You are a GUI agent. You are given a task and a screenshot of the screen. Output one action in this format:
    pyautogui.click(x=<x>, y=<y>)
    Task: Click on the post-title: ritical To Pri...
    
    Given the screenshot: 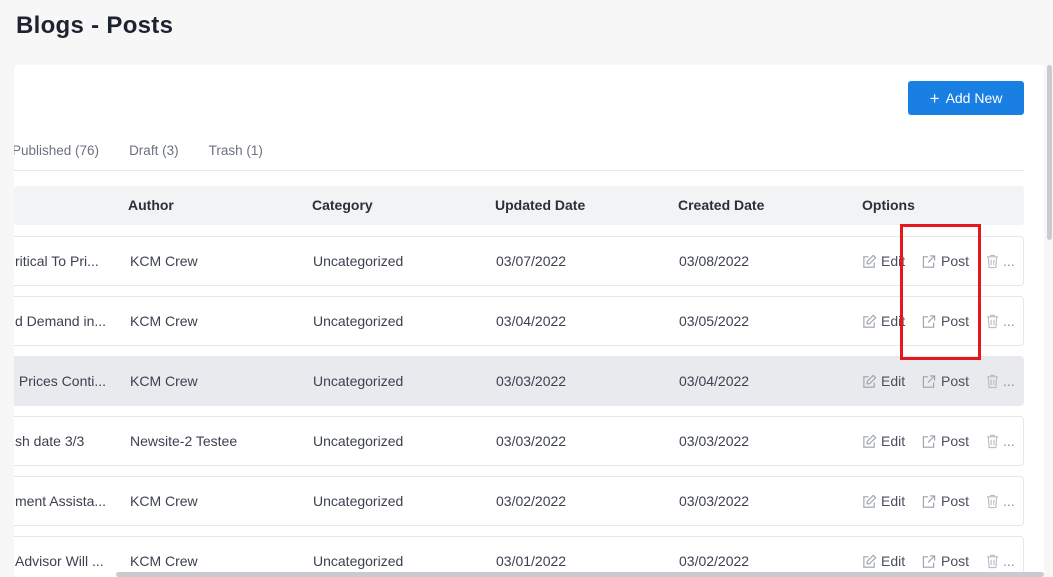 What is the action you would take?
    pyautogui.click(x=66, y=261)
    